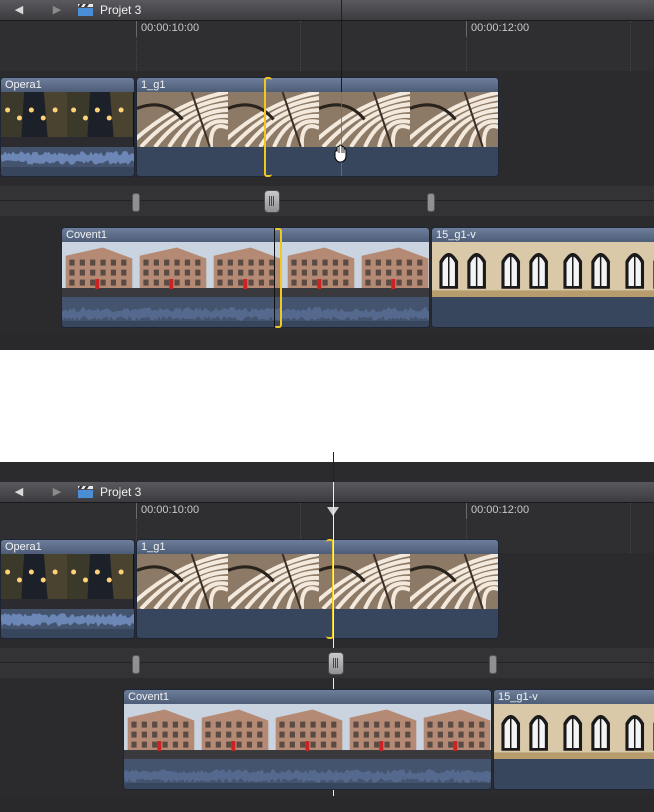 This screenshot has height=812, width=654. What do you see at coordinates (327, 46) in the screenshot?
I see `time-ruler: 00:00:10:00 00:00:12:00` at bounding box center [327, 46].